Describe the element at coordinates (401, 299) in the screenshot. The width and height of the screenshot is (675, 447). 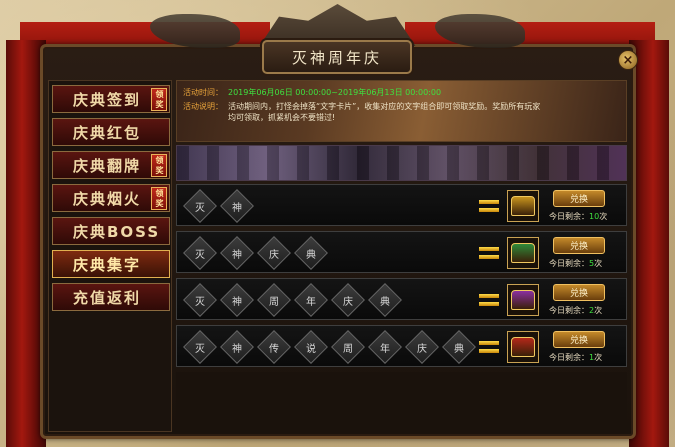
I see `reward-row: 灭 神 周 年 庆 典 兑换今日剩余：2次` at that location.